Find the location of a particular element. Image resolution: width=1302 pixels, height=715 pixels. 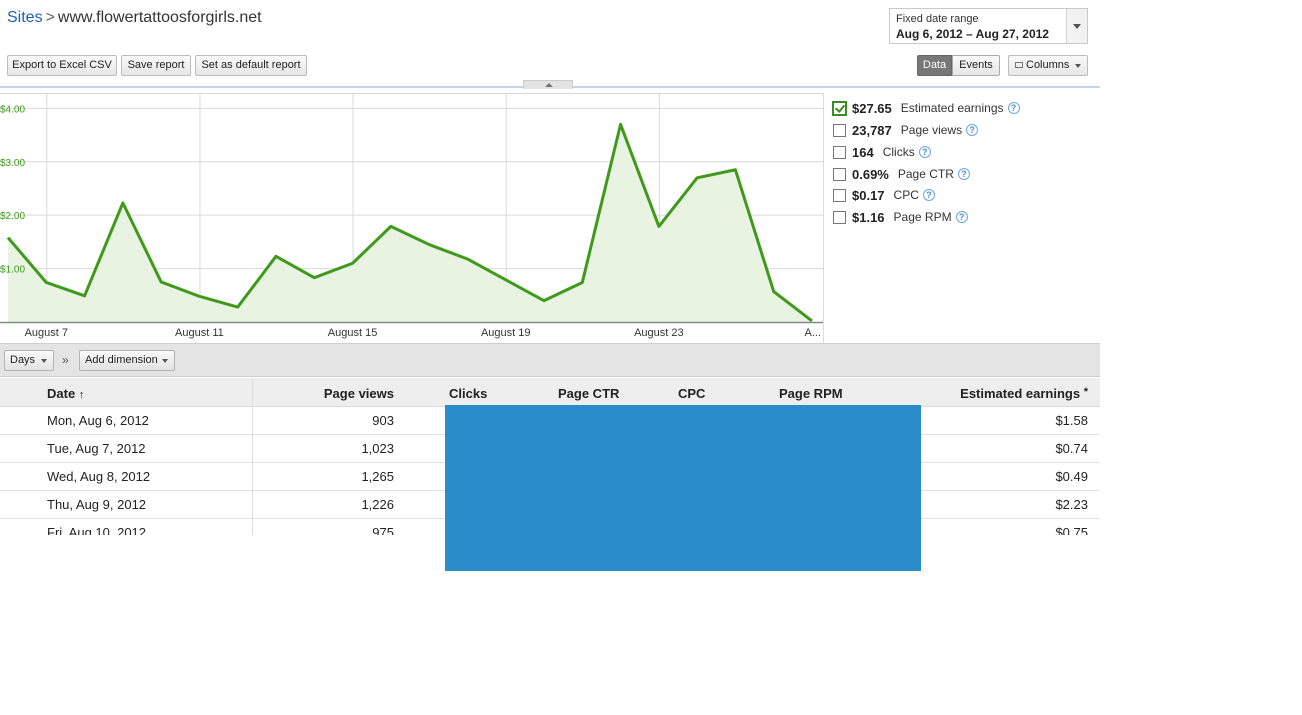

column-header-cpc: CPC is located at coordinates (691, 393).